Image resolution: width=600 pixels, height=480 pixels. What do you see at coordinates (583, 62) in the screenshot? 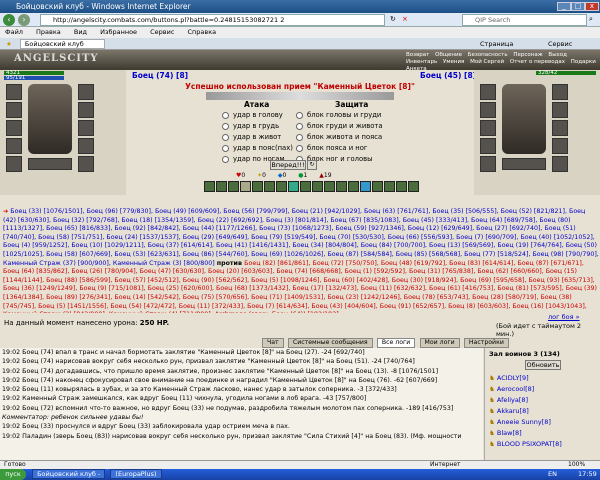
I see `nav-gifts: Подарки` at bounding box center [583, 62].